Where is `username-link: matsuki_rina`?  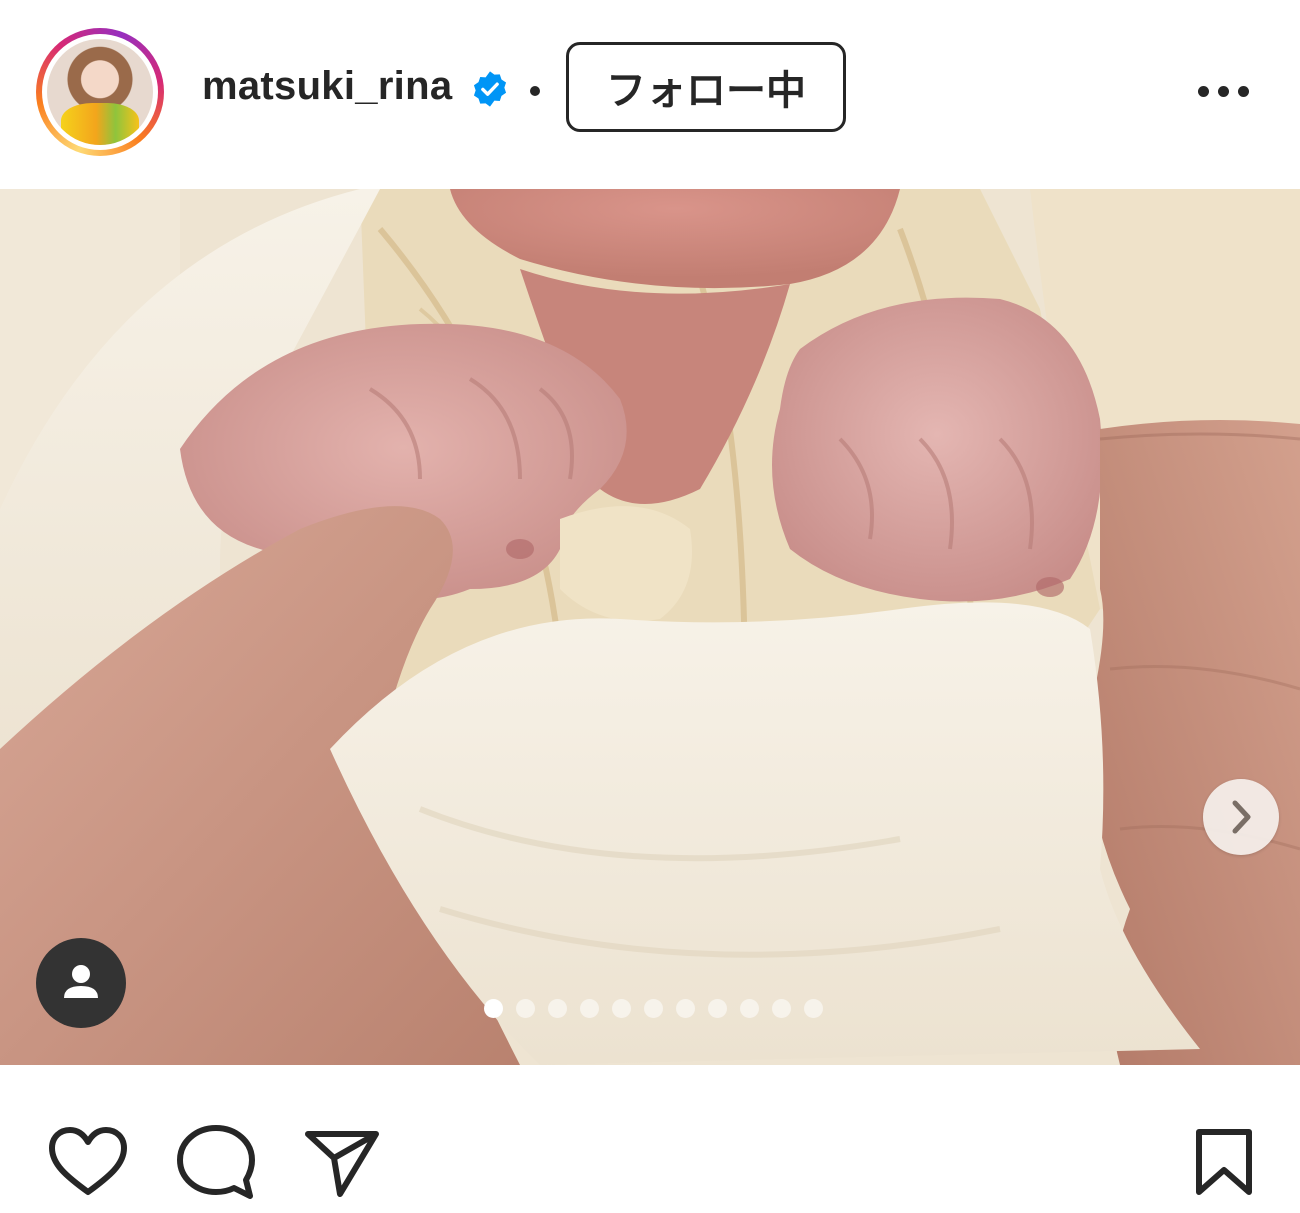 username-link: matsuki_rina is located at coordinates (327, 86).